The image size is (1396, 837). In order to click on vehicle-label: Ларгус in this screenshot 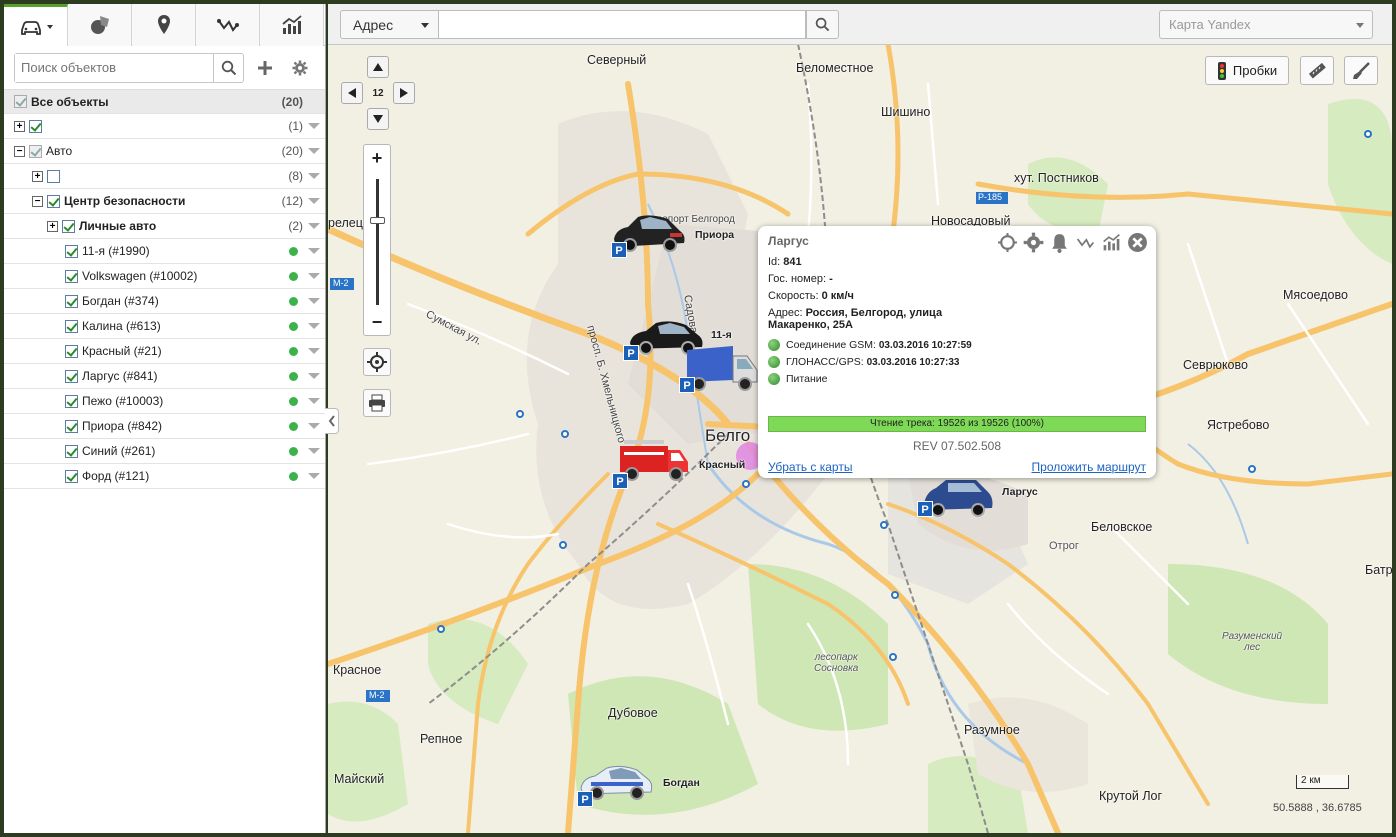, I will do `click(1020, 492)`.